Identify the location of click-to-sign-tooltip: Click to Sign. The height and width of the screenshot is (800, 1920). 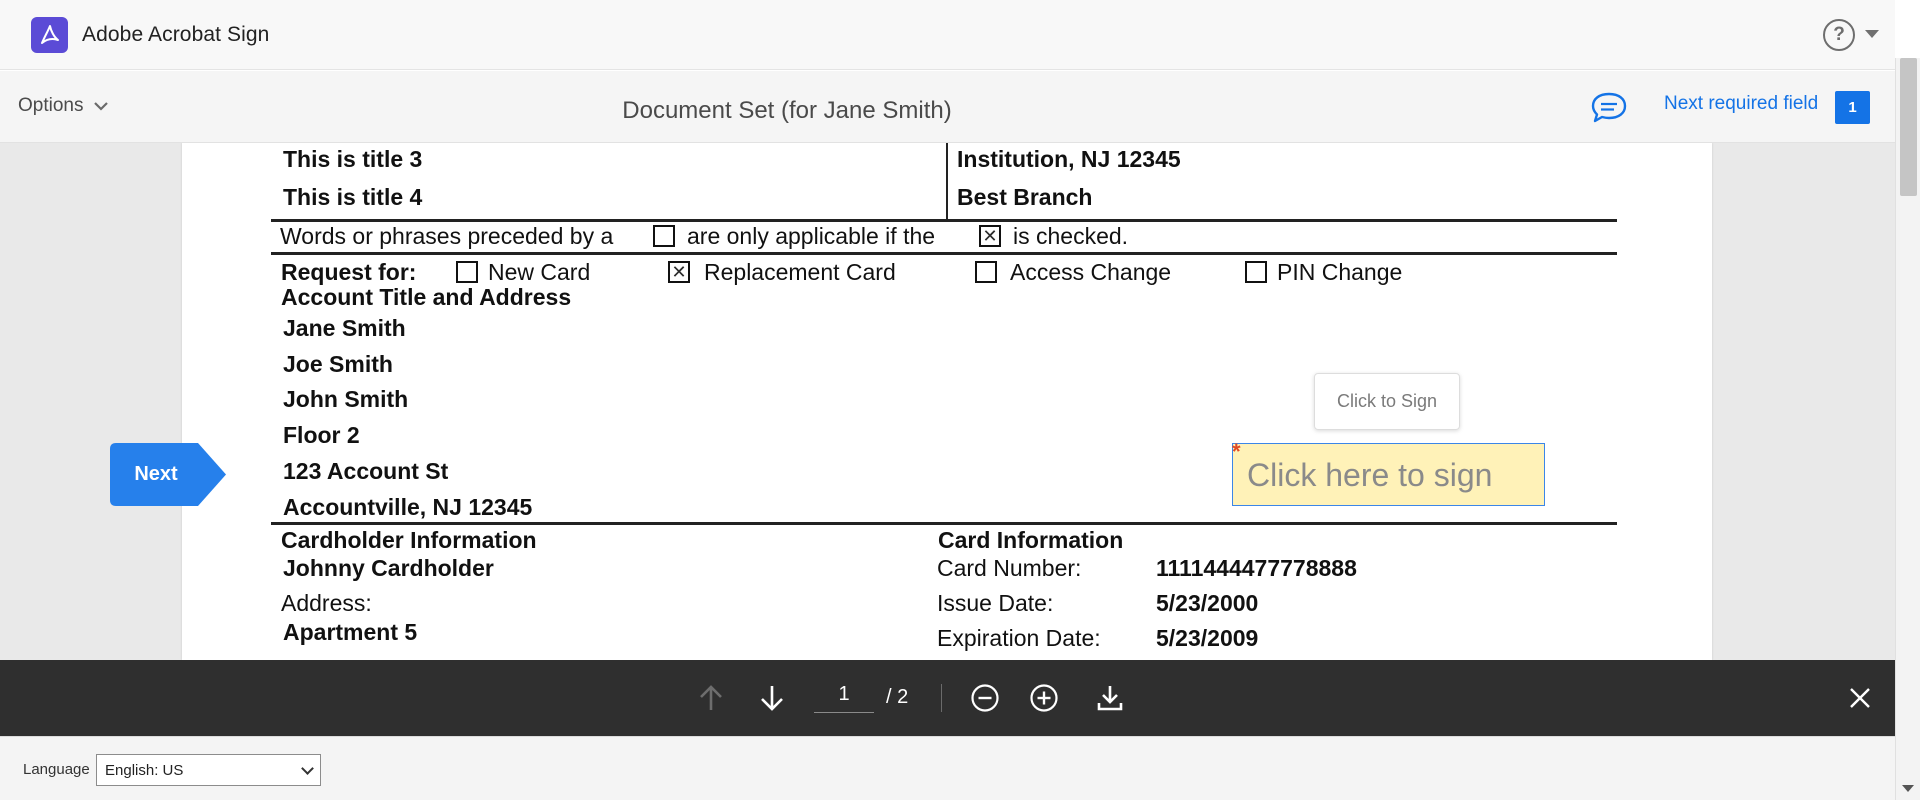
(1387, 401).